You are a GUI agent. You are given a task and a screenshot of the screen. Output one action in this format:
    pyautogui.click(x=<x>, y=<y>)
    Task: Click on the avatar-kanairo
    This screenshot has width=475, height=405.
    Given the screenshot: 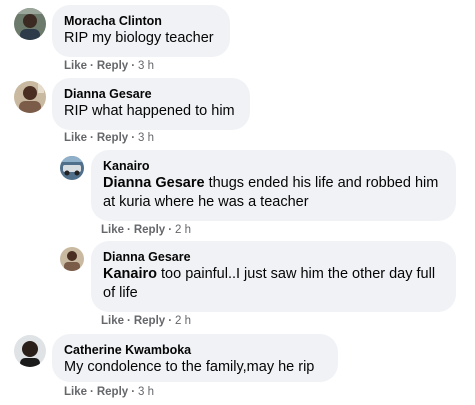 What is the action you would take?
    pyautogui.click(x=72, y=168)
    